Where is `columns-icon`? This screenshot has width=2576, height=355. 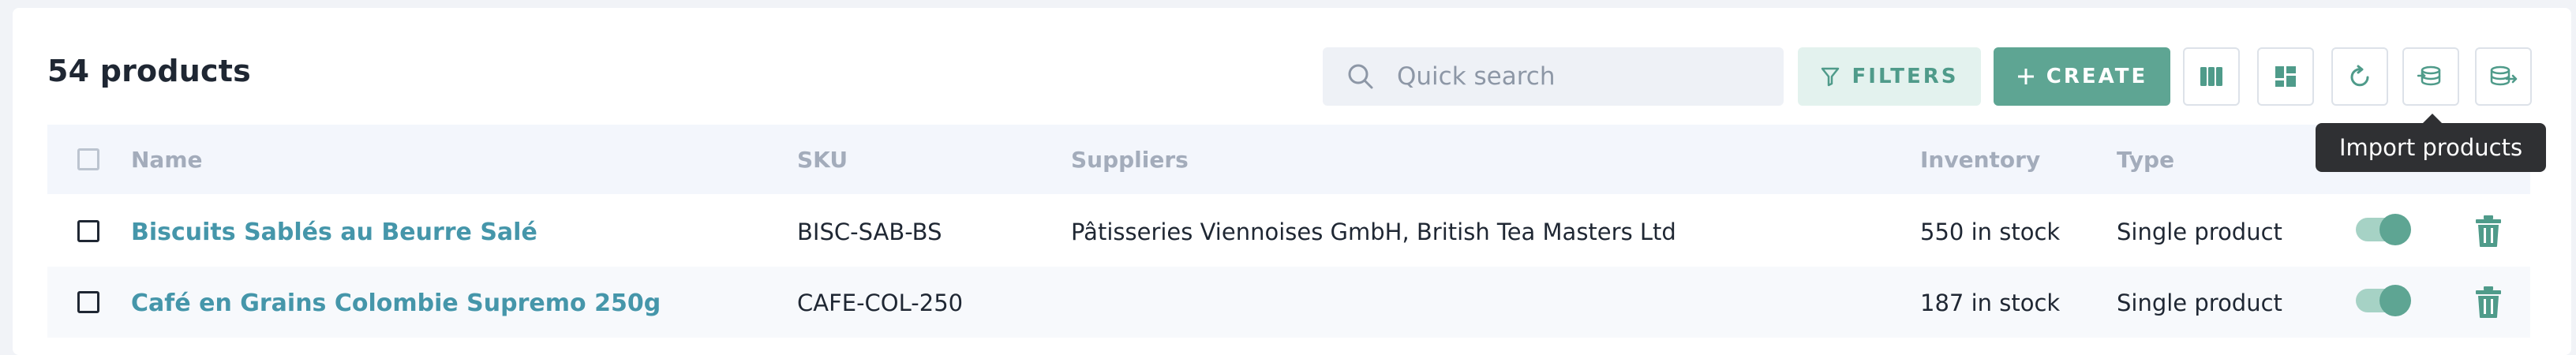 columns-icon is located at coordinates (2211, 76).